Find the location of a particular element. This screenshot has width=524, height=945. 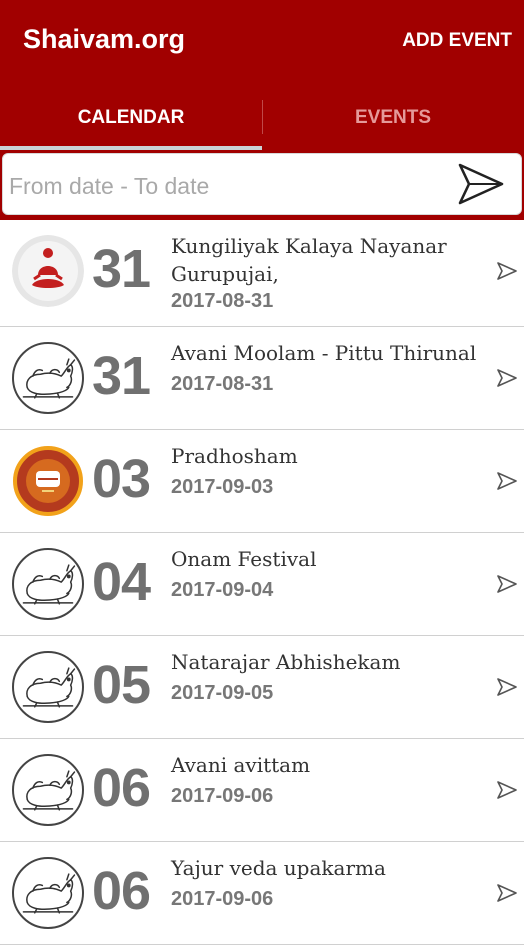

event-day: 05 is located at coordinates (121, 685).